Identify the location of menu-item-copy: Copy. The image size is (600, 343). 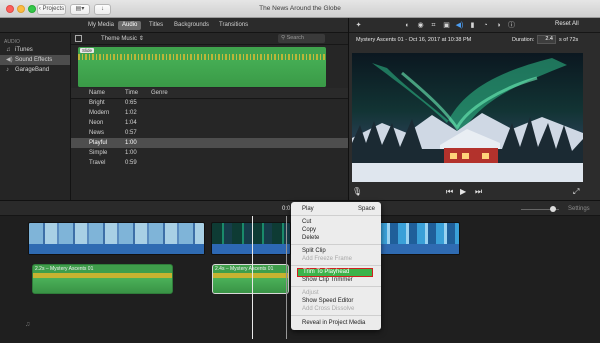
(336, 230).